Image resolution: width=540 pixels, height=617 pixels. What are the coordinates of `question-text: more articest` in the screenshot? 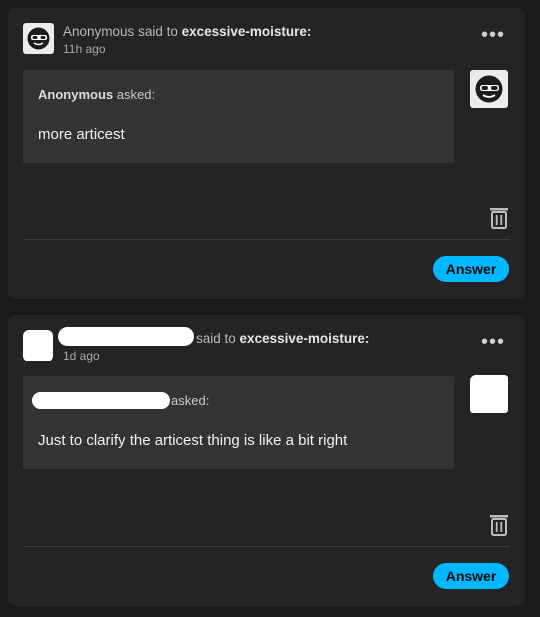 It's located at (81, 134).